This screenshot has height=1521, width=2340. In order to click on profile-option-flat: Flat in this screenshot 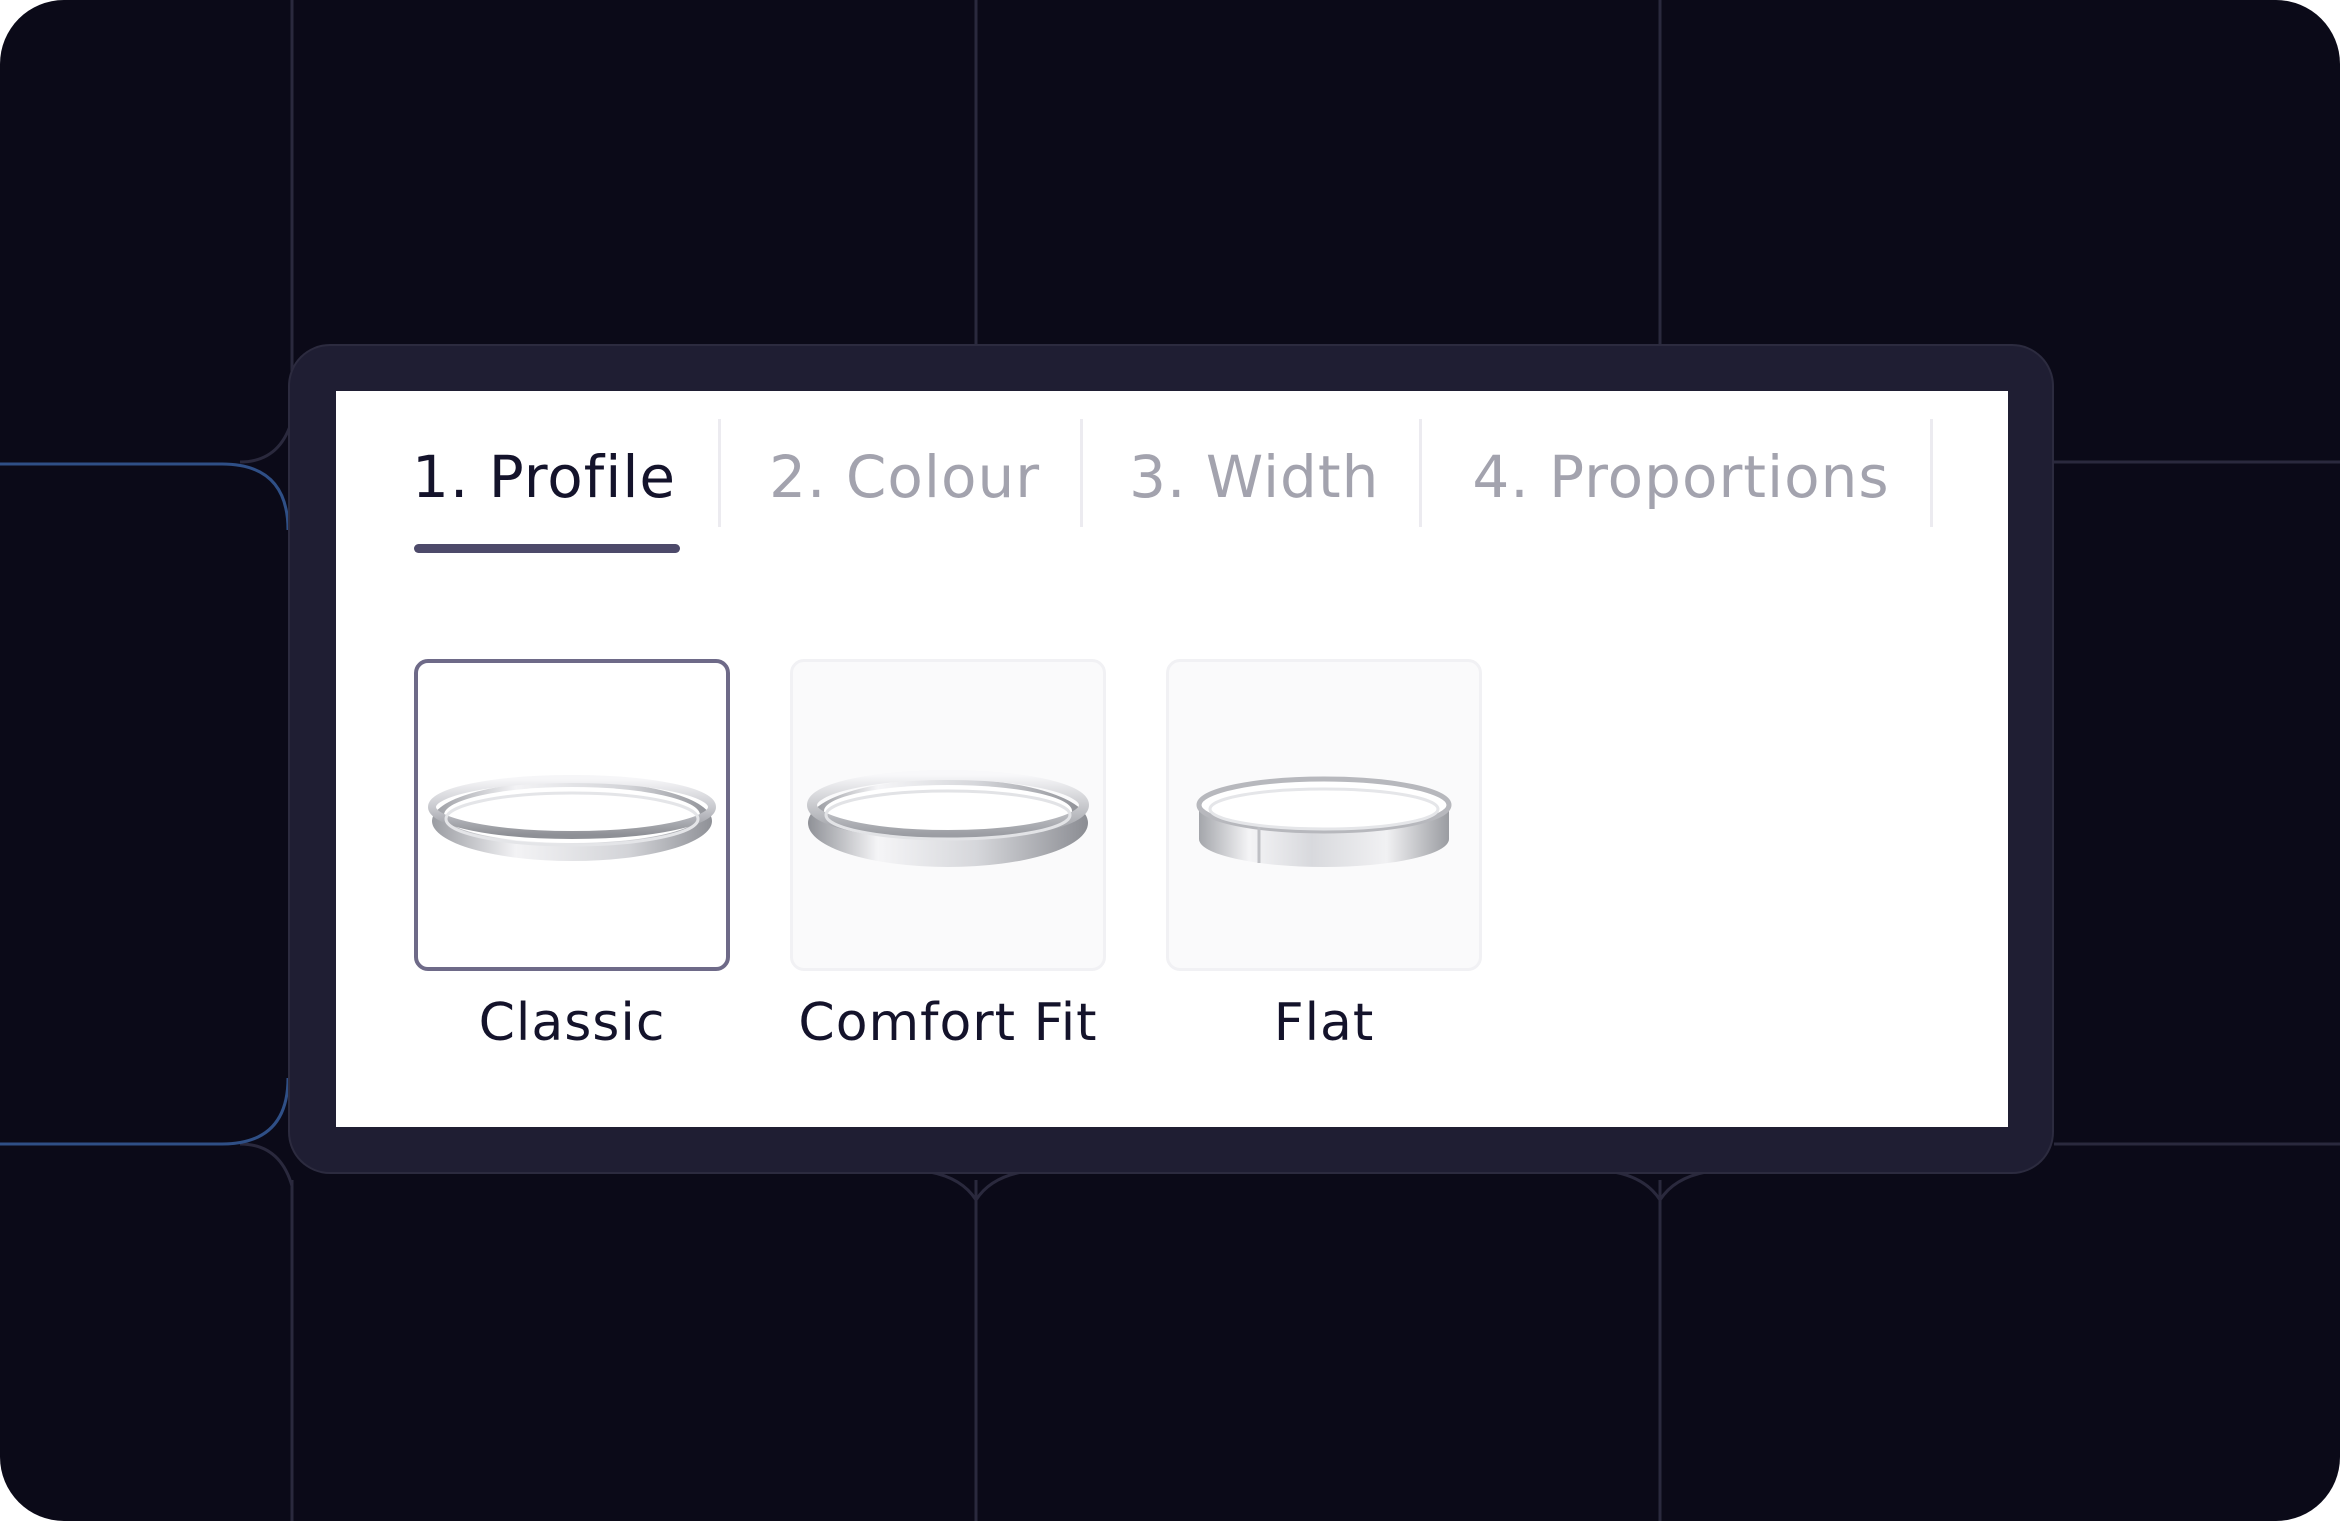, I will do `click(1324, 856)`.